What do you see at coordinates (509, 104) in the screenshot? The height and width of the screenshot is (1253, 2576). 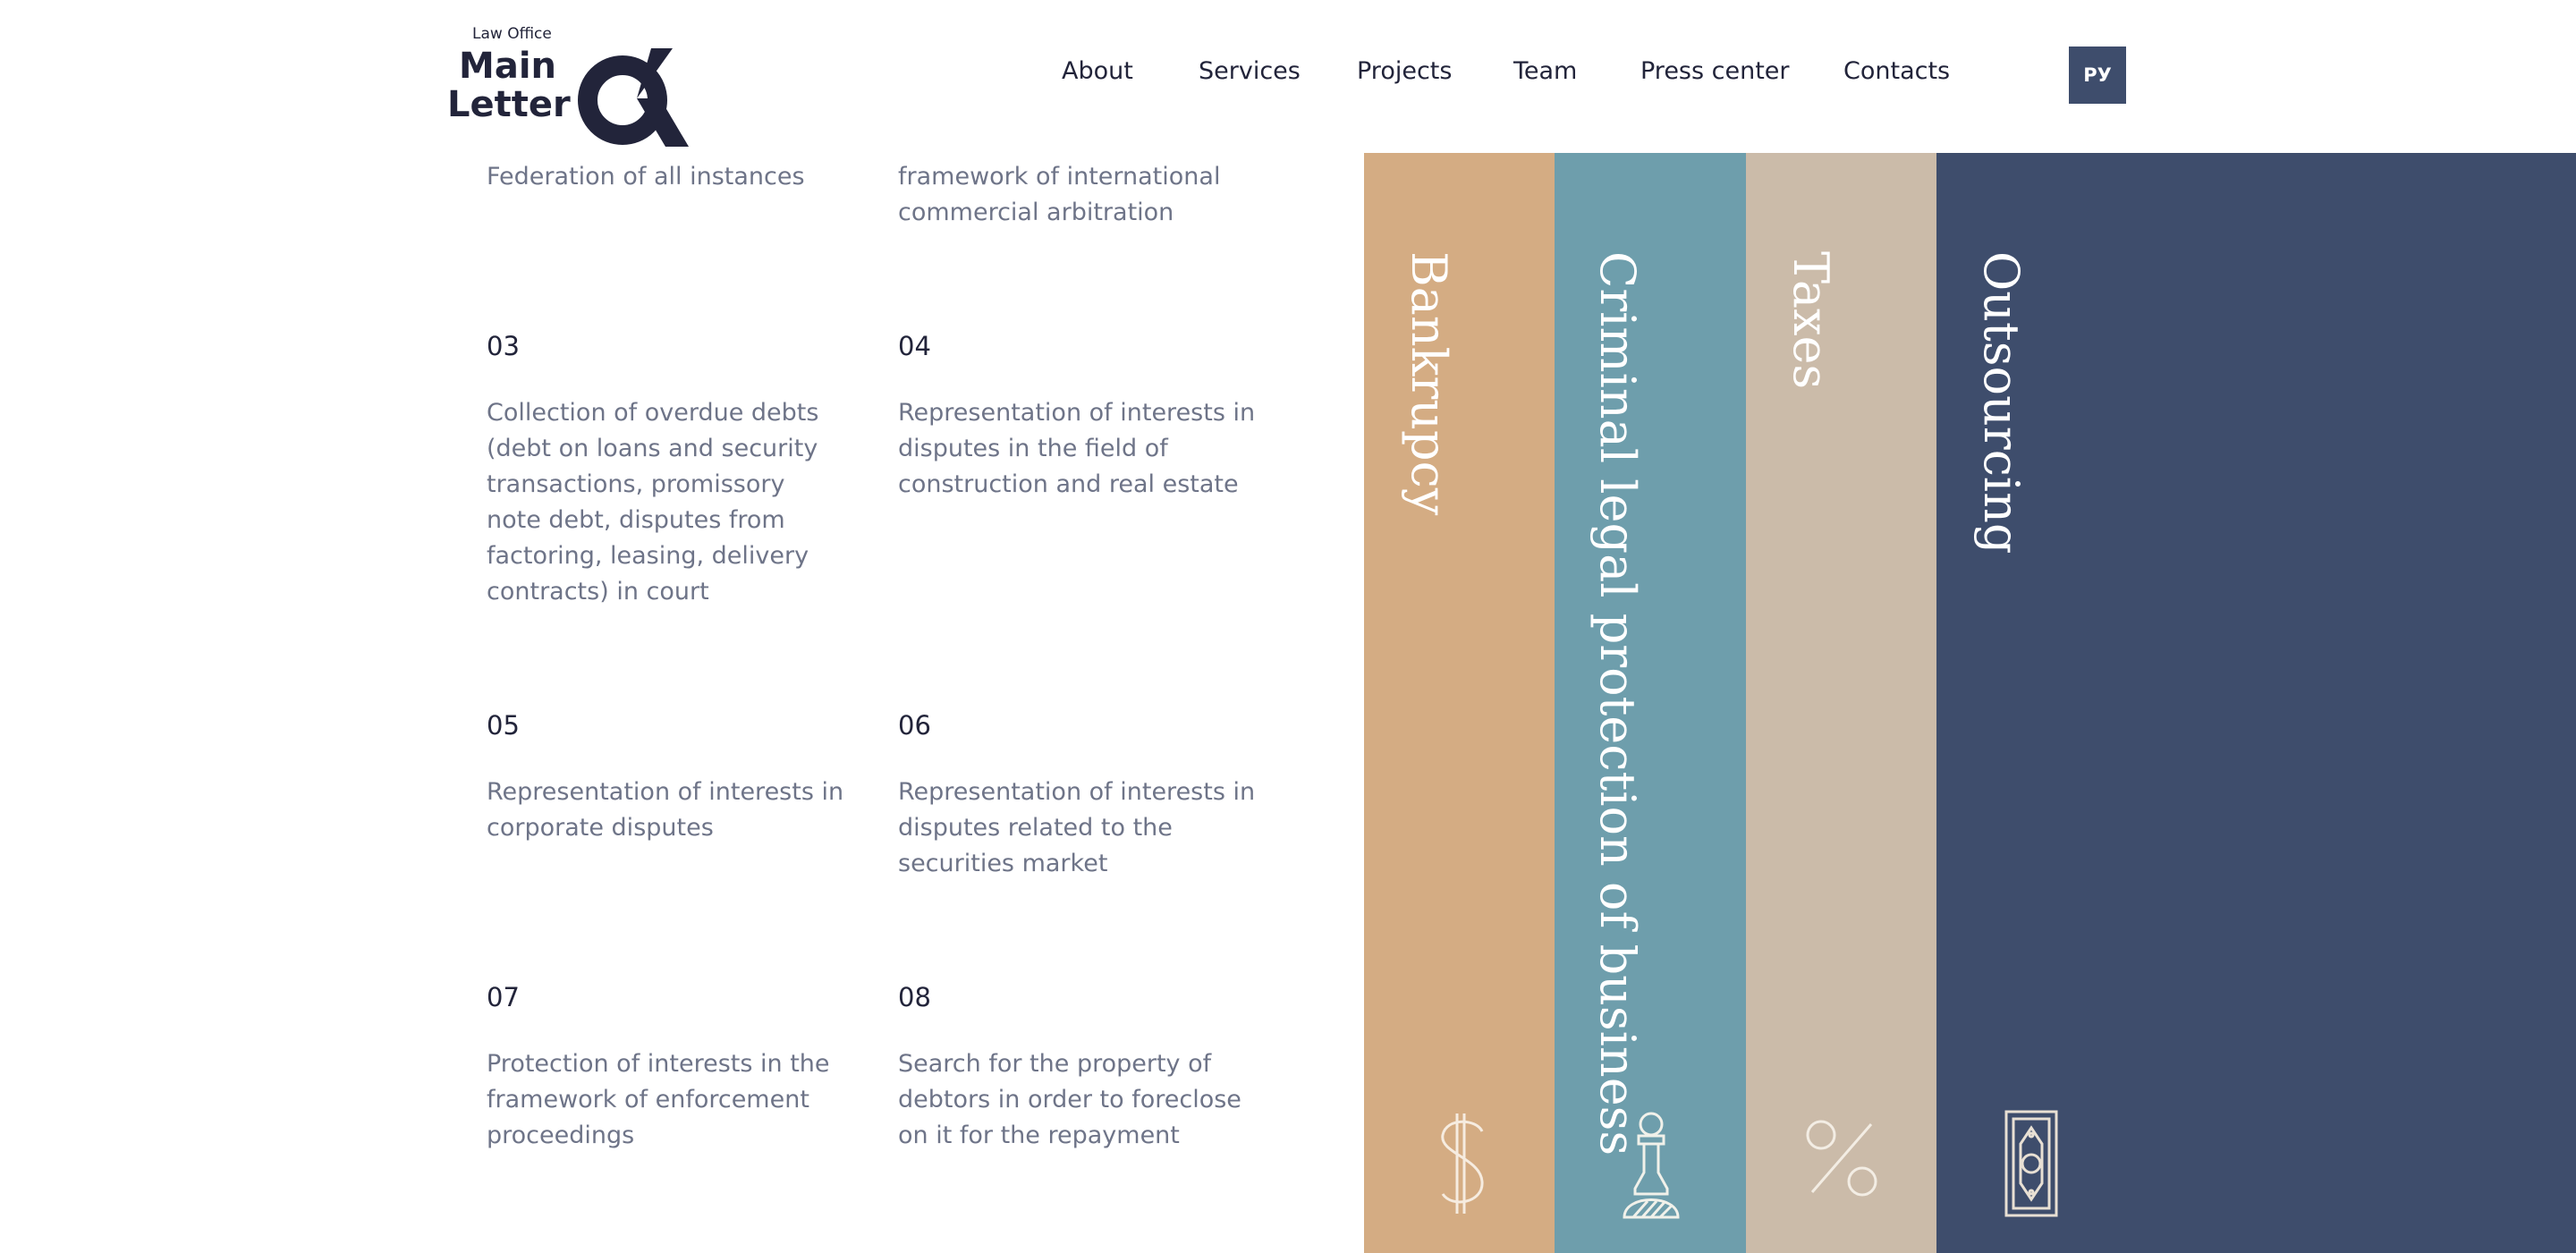 I see `logo-name-line2: Letter` at bounding box center [509, 104].